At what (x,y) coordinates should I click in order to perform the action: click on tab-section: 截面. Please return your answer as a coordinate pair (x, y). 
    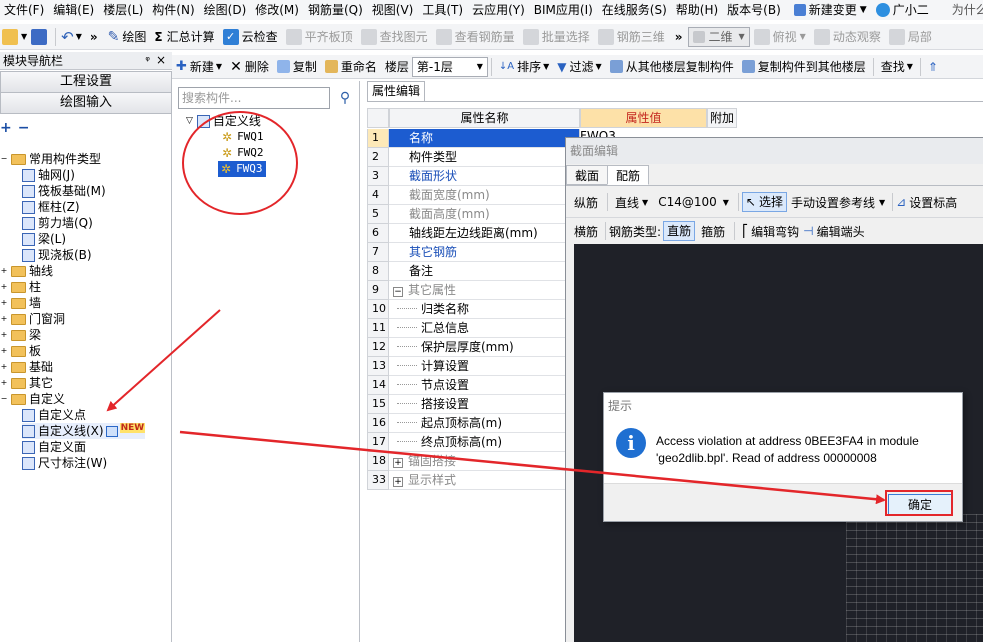
    Looking at the image, I should click on (587, 175).